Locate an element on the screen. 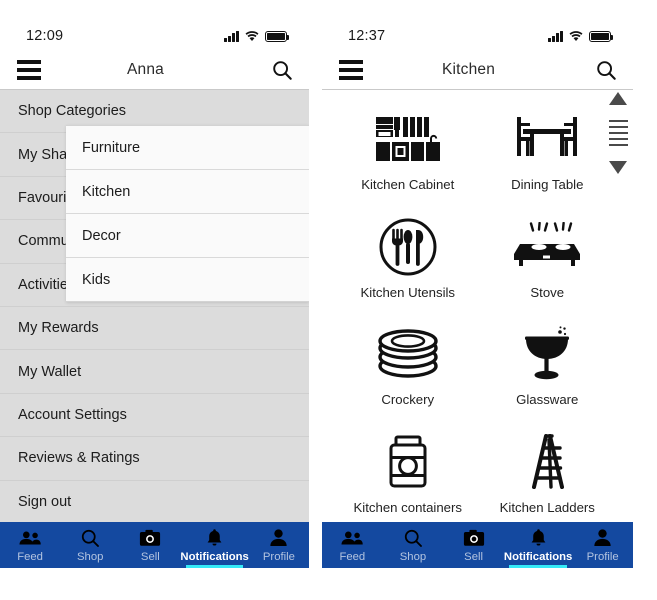 Image resolution: width=657 pixels, height=600 pixels. drawer-item-my-rewards: My Rewards is located at coordinates (154, 329).